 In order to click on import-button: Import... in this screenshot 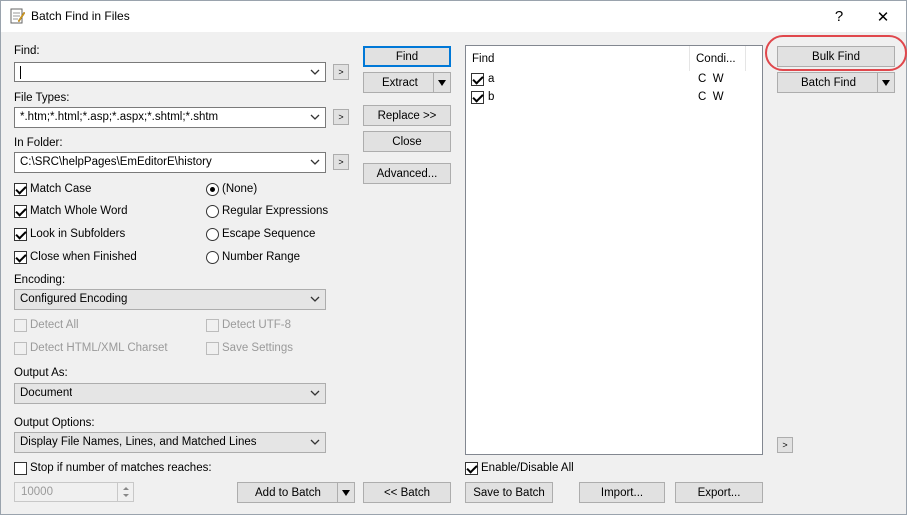, I will do `click(622, 492)`.